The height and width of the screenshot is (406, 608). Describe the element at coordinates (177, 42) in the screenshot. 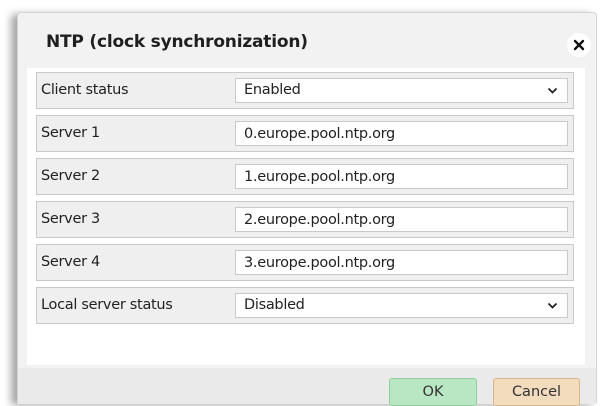

I see `dialog-title: NTP (clock synchronization)` at that location.